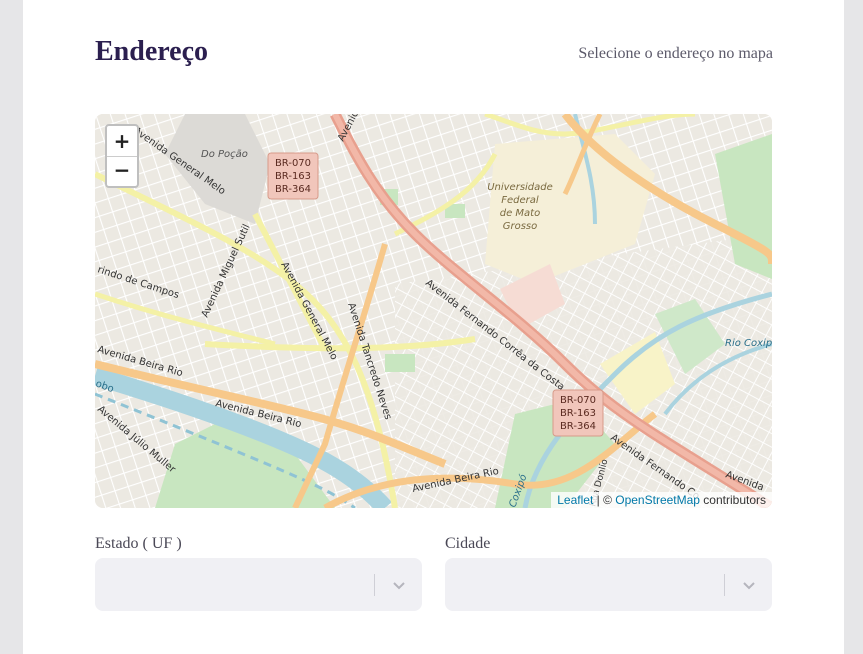 The height and width of the screenshot is (654, 863). Describe the element at coordinates (520, 187) in the screenshot. I see `label-ufmt-1: Universidade` at that location.